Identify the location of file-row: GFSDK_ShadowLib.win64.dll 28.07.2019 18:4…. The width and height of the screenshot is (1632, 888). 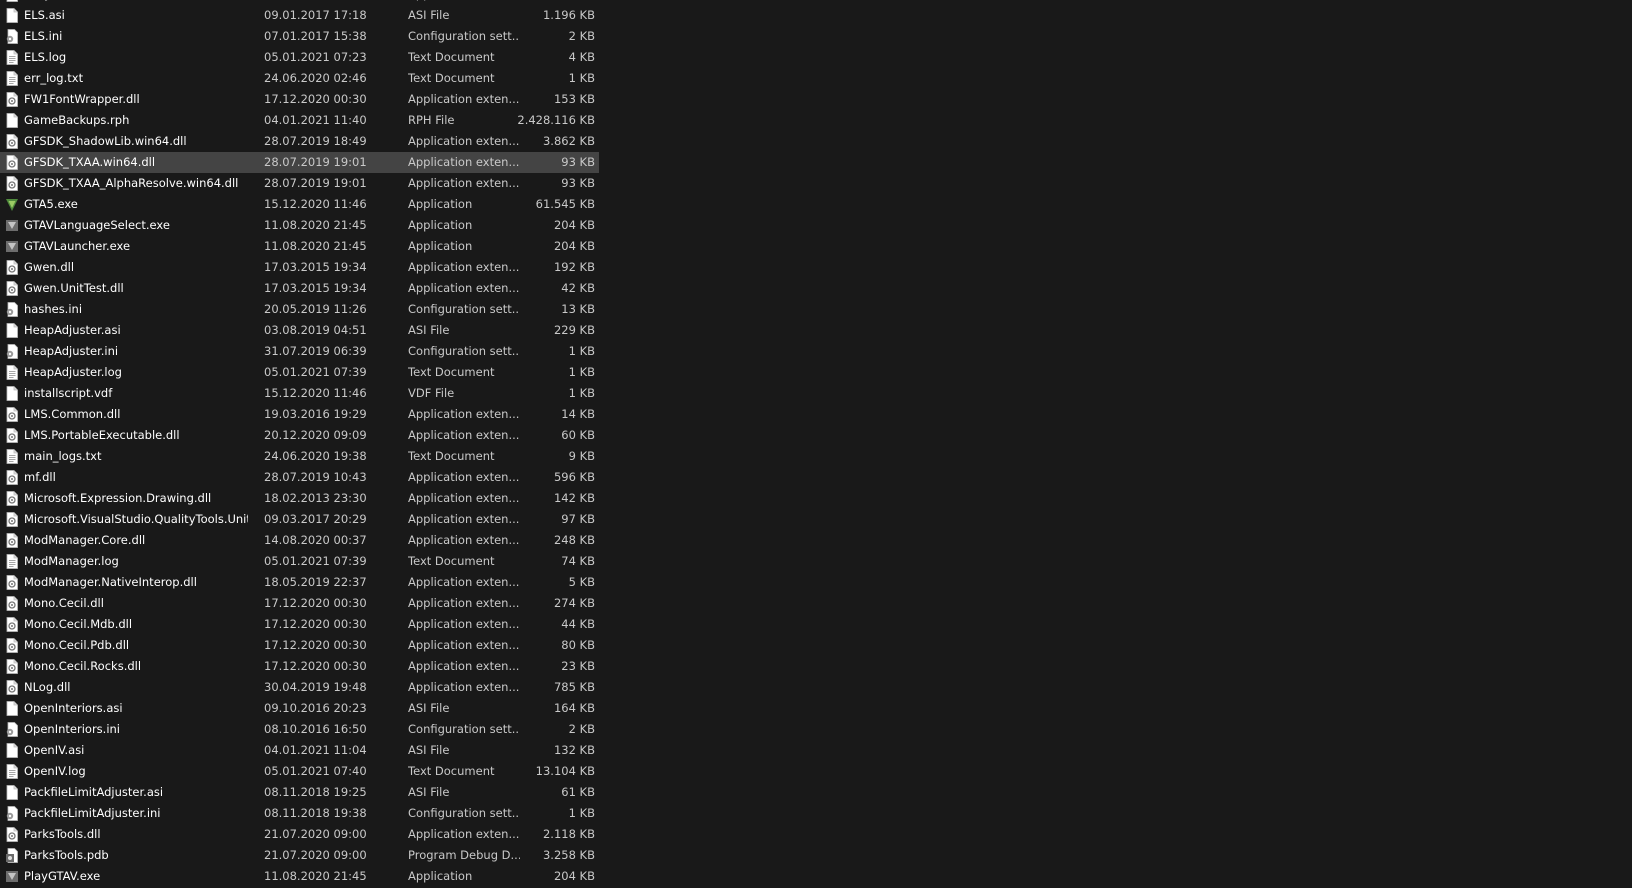
(299, 141).